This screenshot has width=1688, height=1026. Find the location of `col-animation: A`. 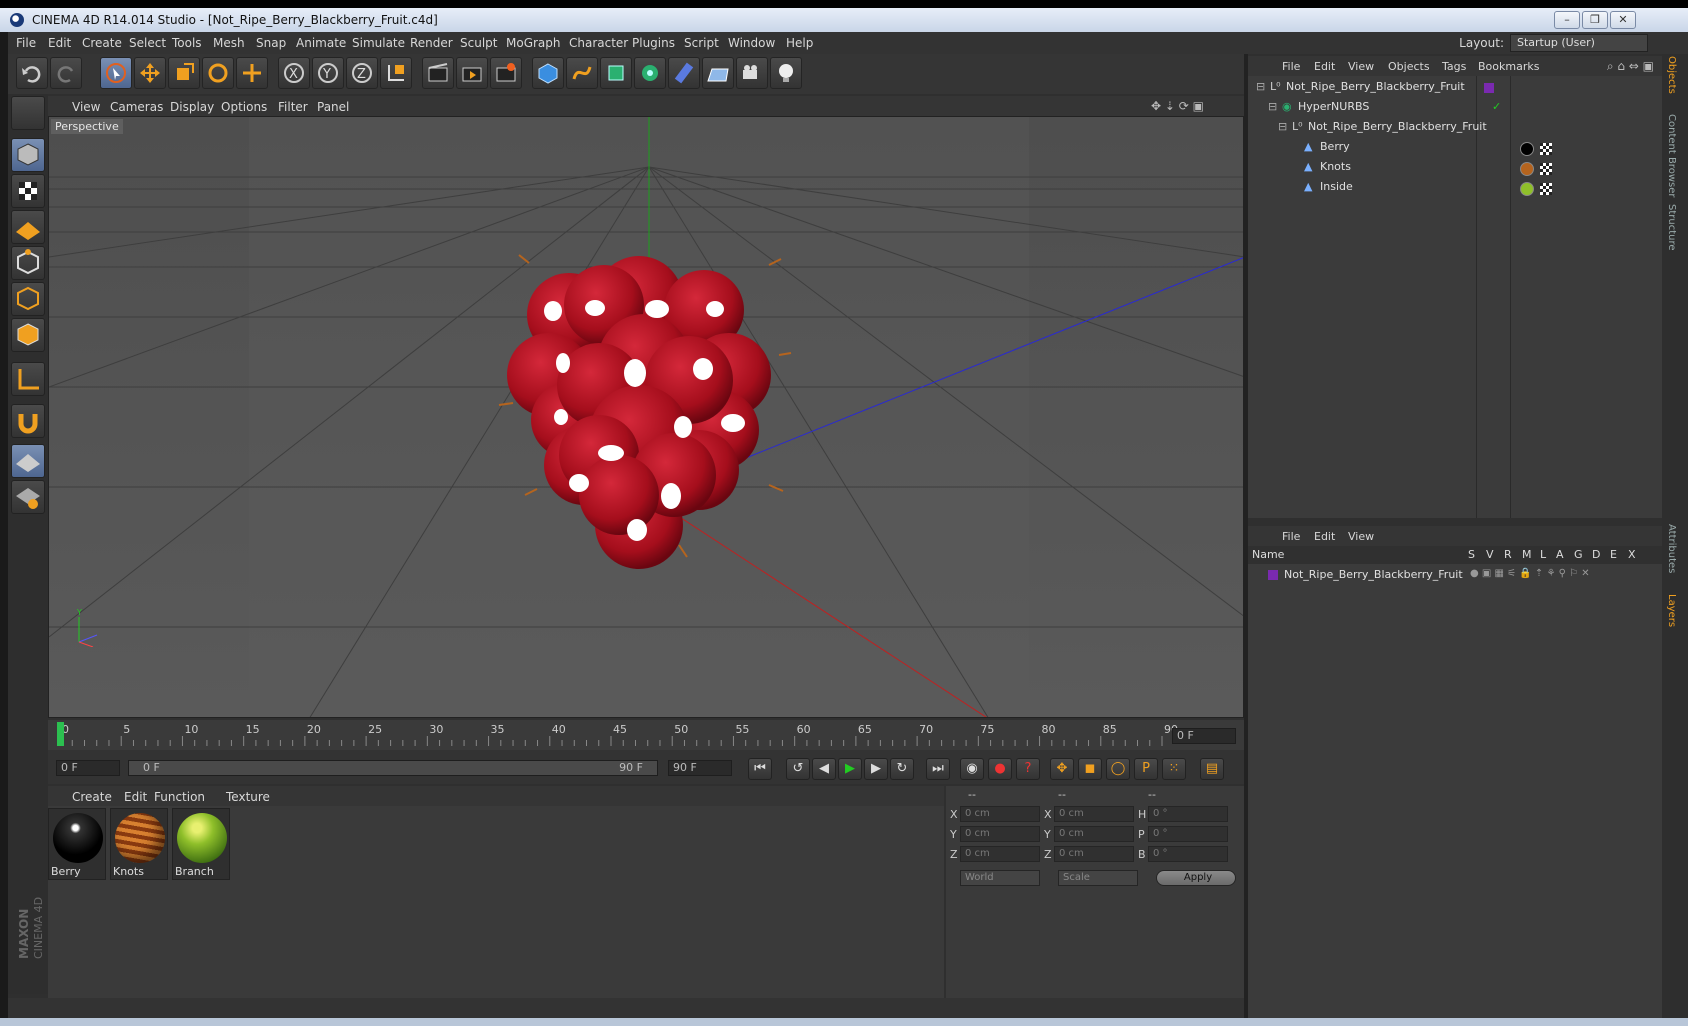

col-animation: A is located at coordinates (1560, 554).